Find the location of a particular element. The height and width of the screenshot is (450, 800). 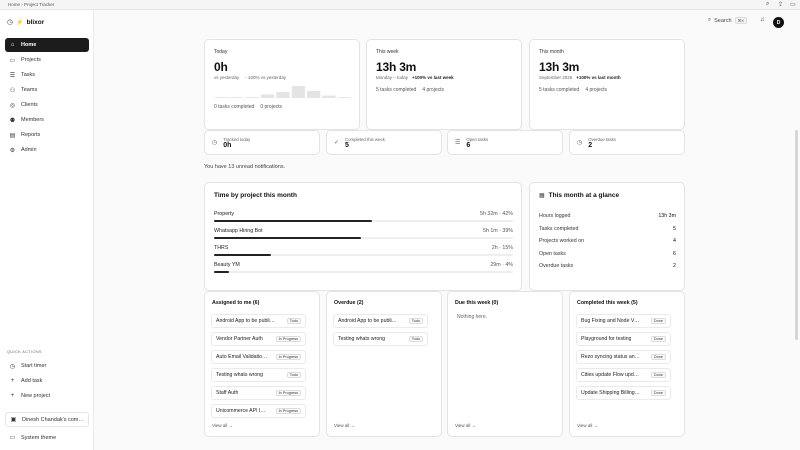

browser-toolbar: Home › Project Tracker ⌕ ⇪ ▭ is located at coordinates (400, 5).